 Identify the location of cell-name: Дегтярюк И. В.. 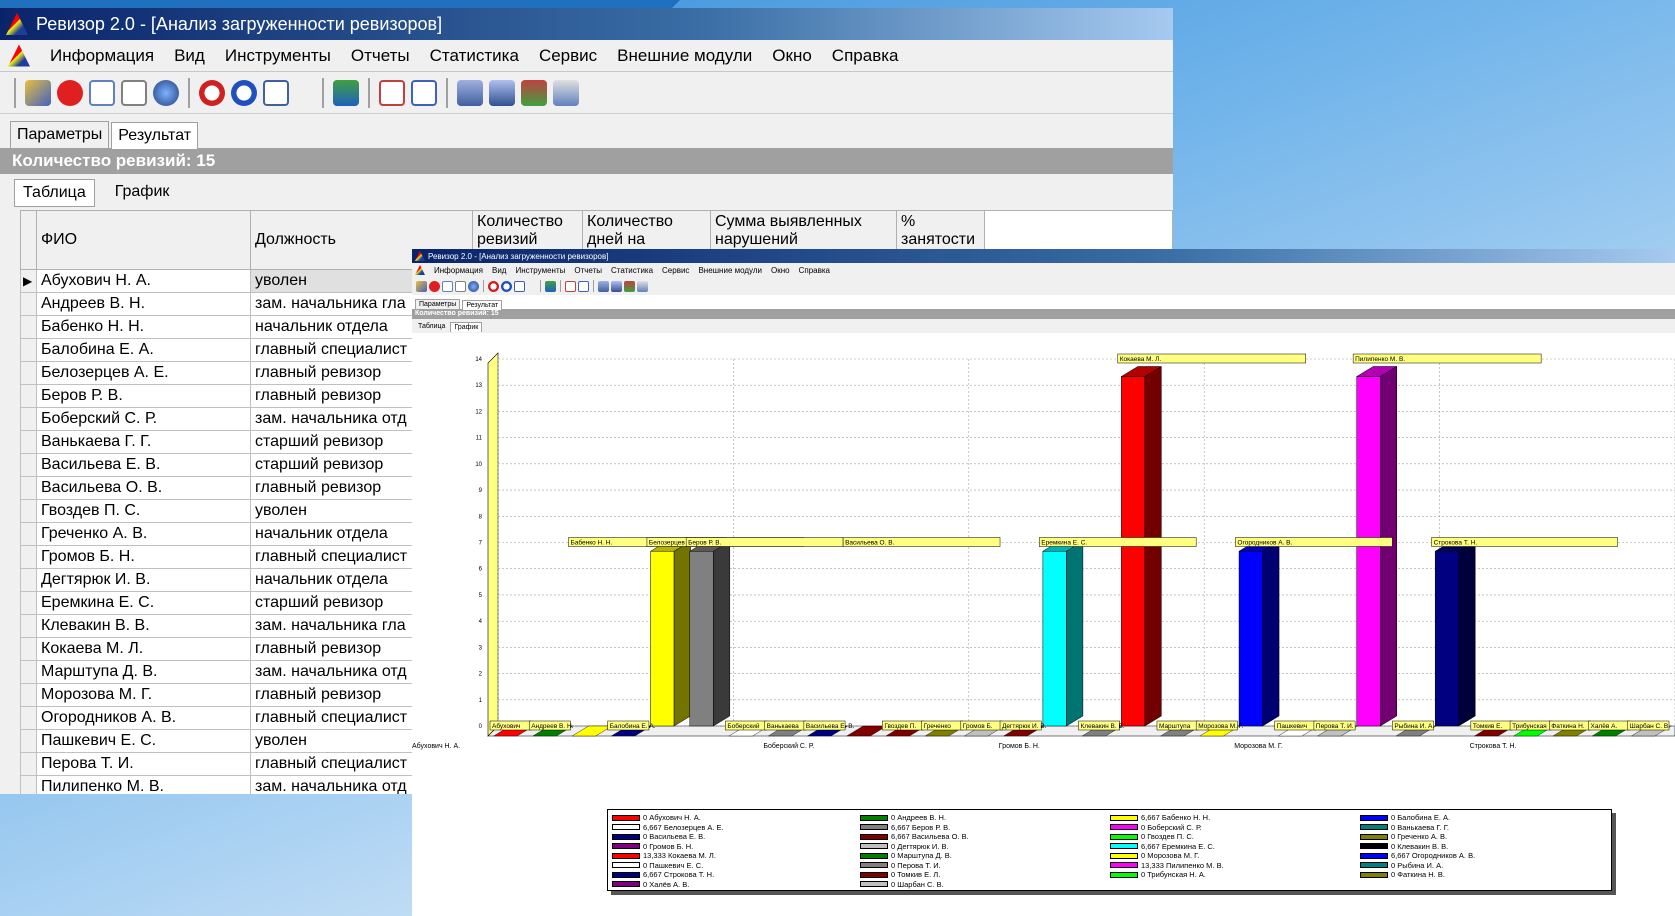
(143, 580).